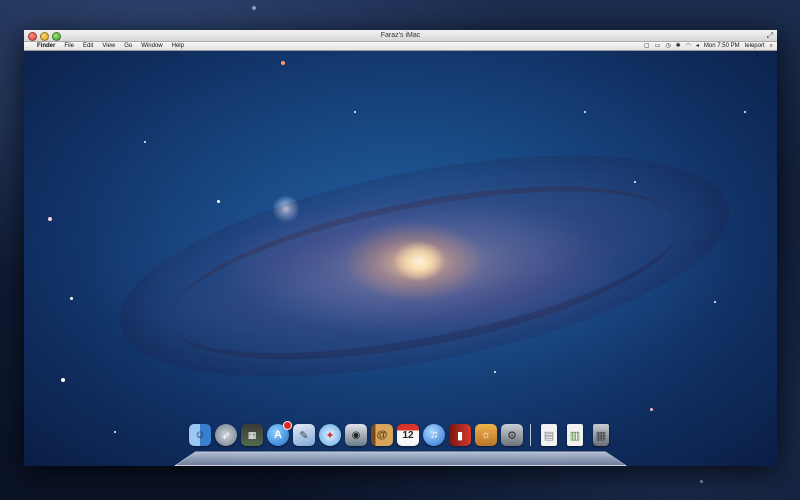 Image resolution: width=800 pixels, height=500 pixels. What do you see at coordinates (770, 35) in the screenshot?
I see `fullscreen-icon: ⤢` at bounding box center [770, 35].